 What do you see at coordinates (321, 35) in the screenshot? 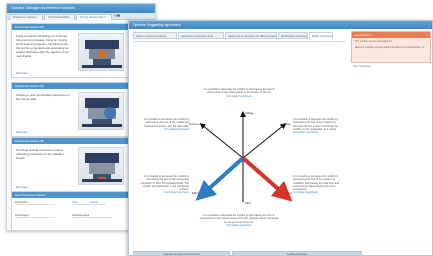
I see `tab-model-card-viewer: Model Card Viewer` at bounding box center [321, 35].